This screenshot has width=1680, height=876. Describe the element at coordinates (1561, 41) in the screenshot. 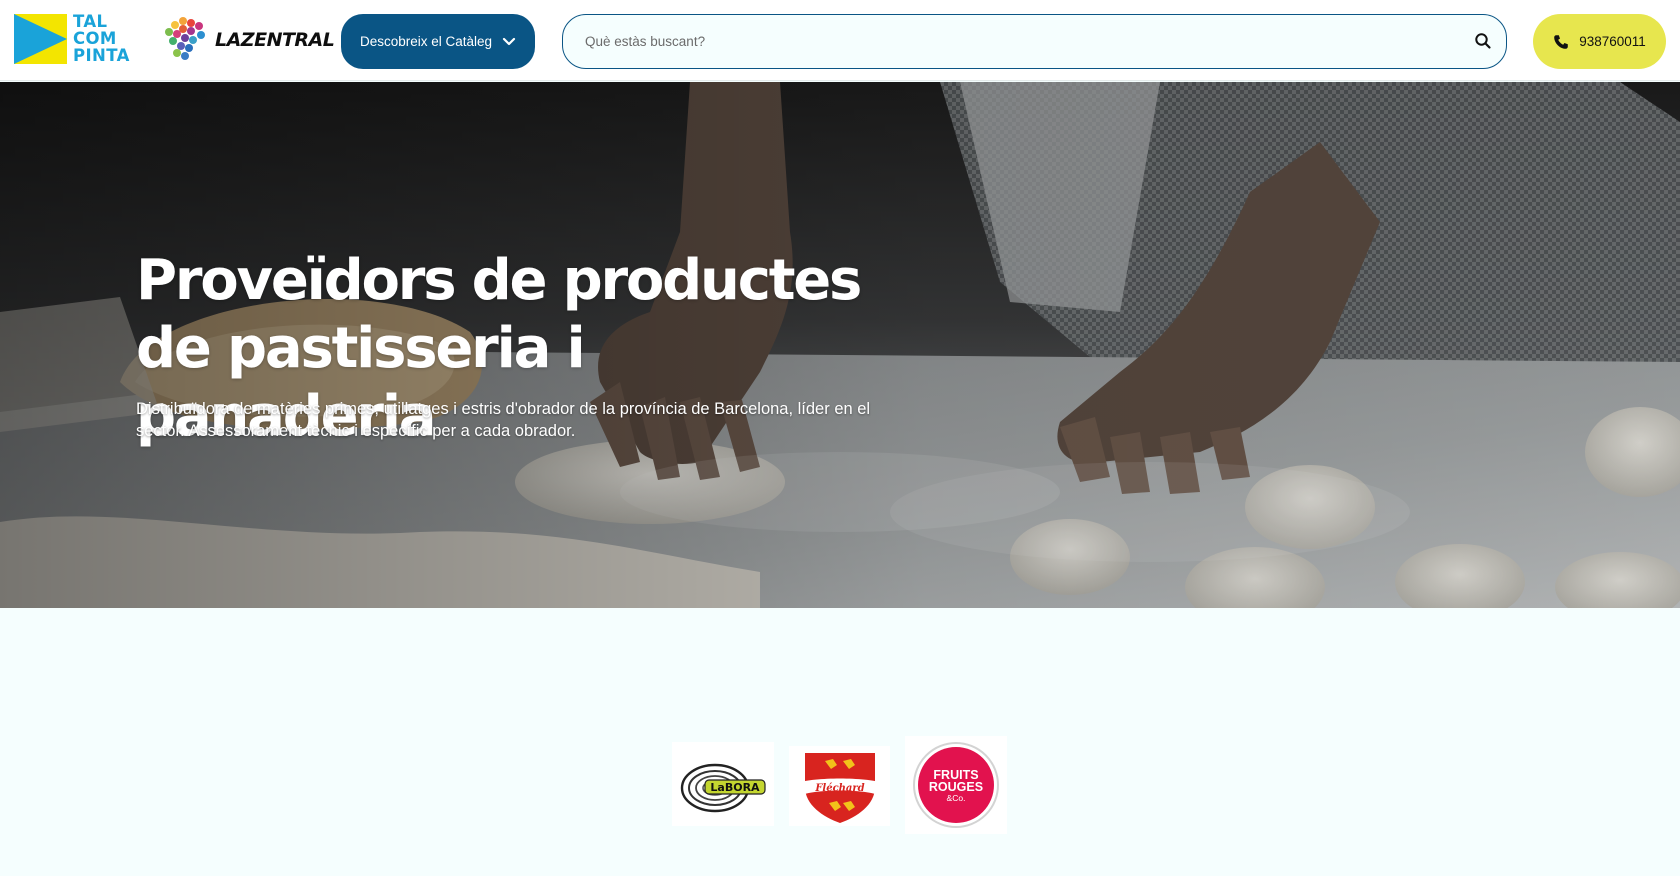

I see `phone-icon` at that location.